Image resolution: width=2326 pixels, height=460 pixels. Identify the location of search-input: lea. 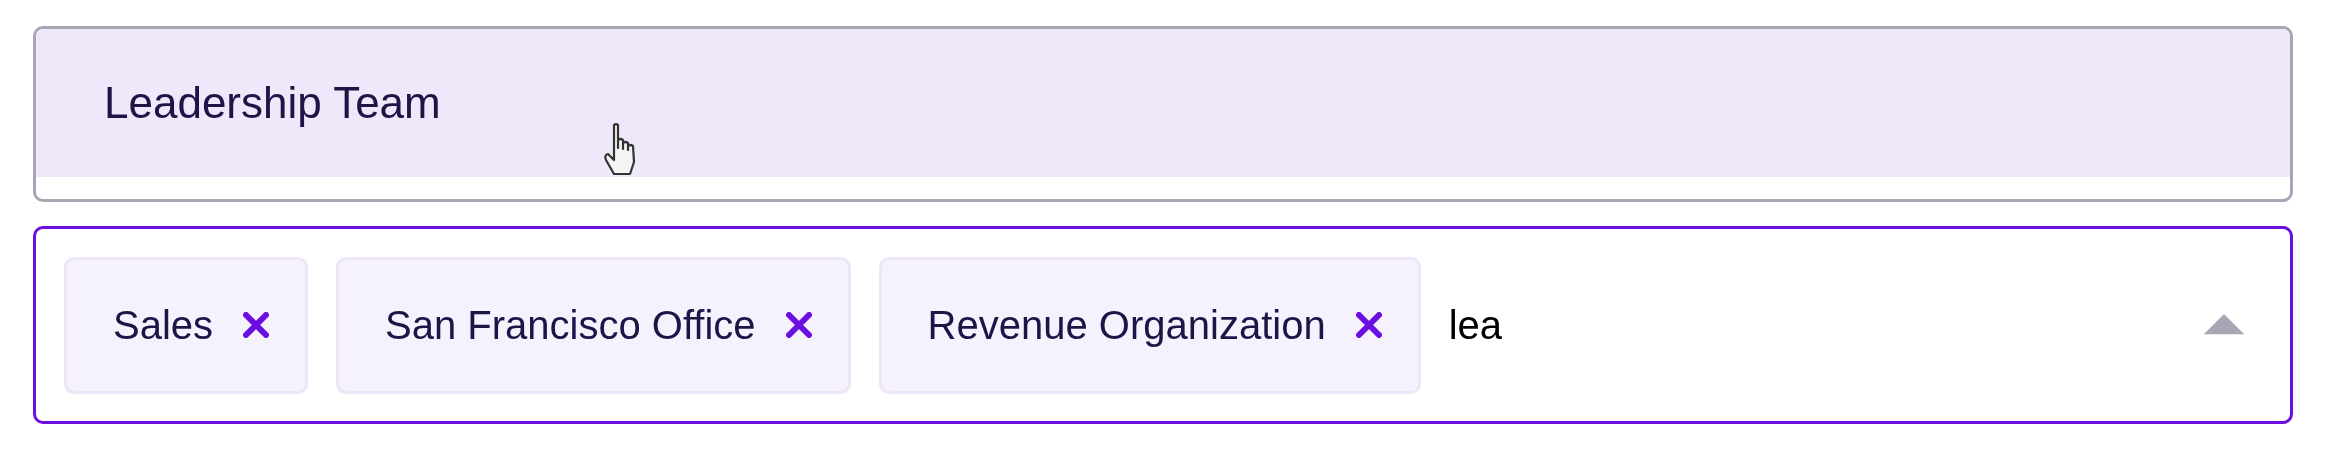
(1811, 325).